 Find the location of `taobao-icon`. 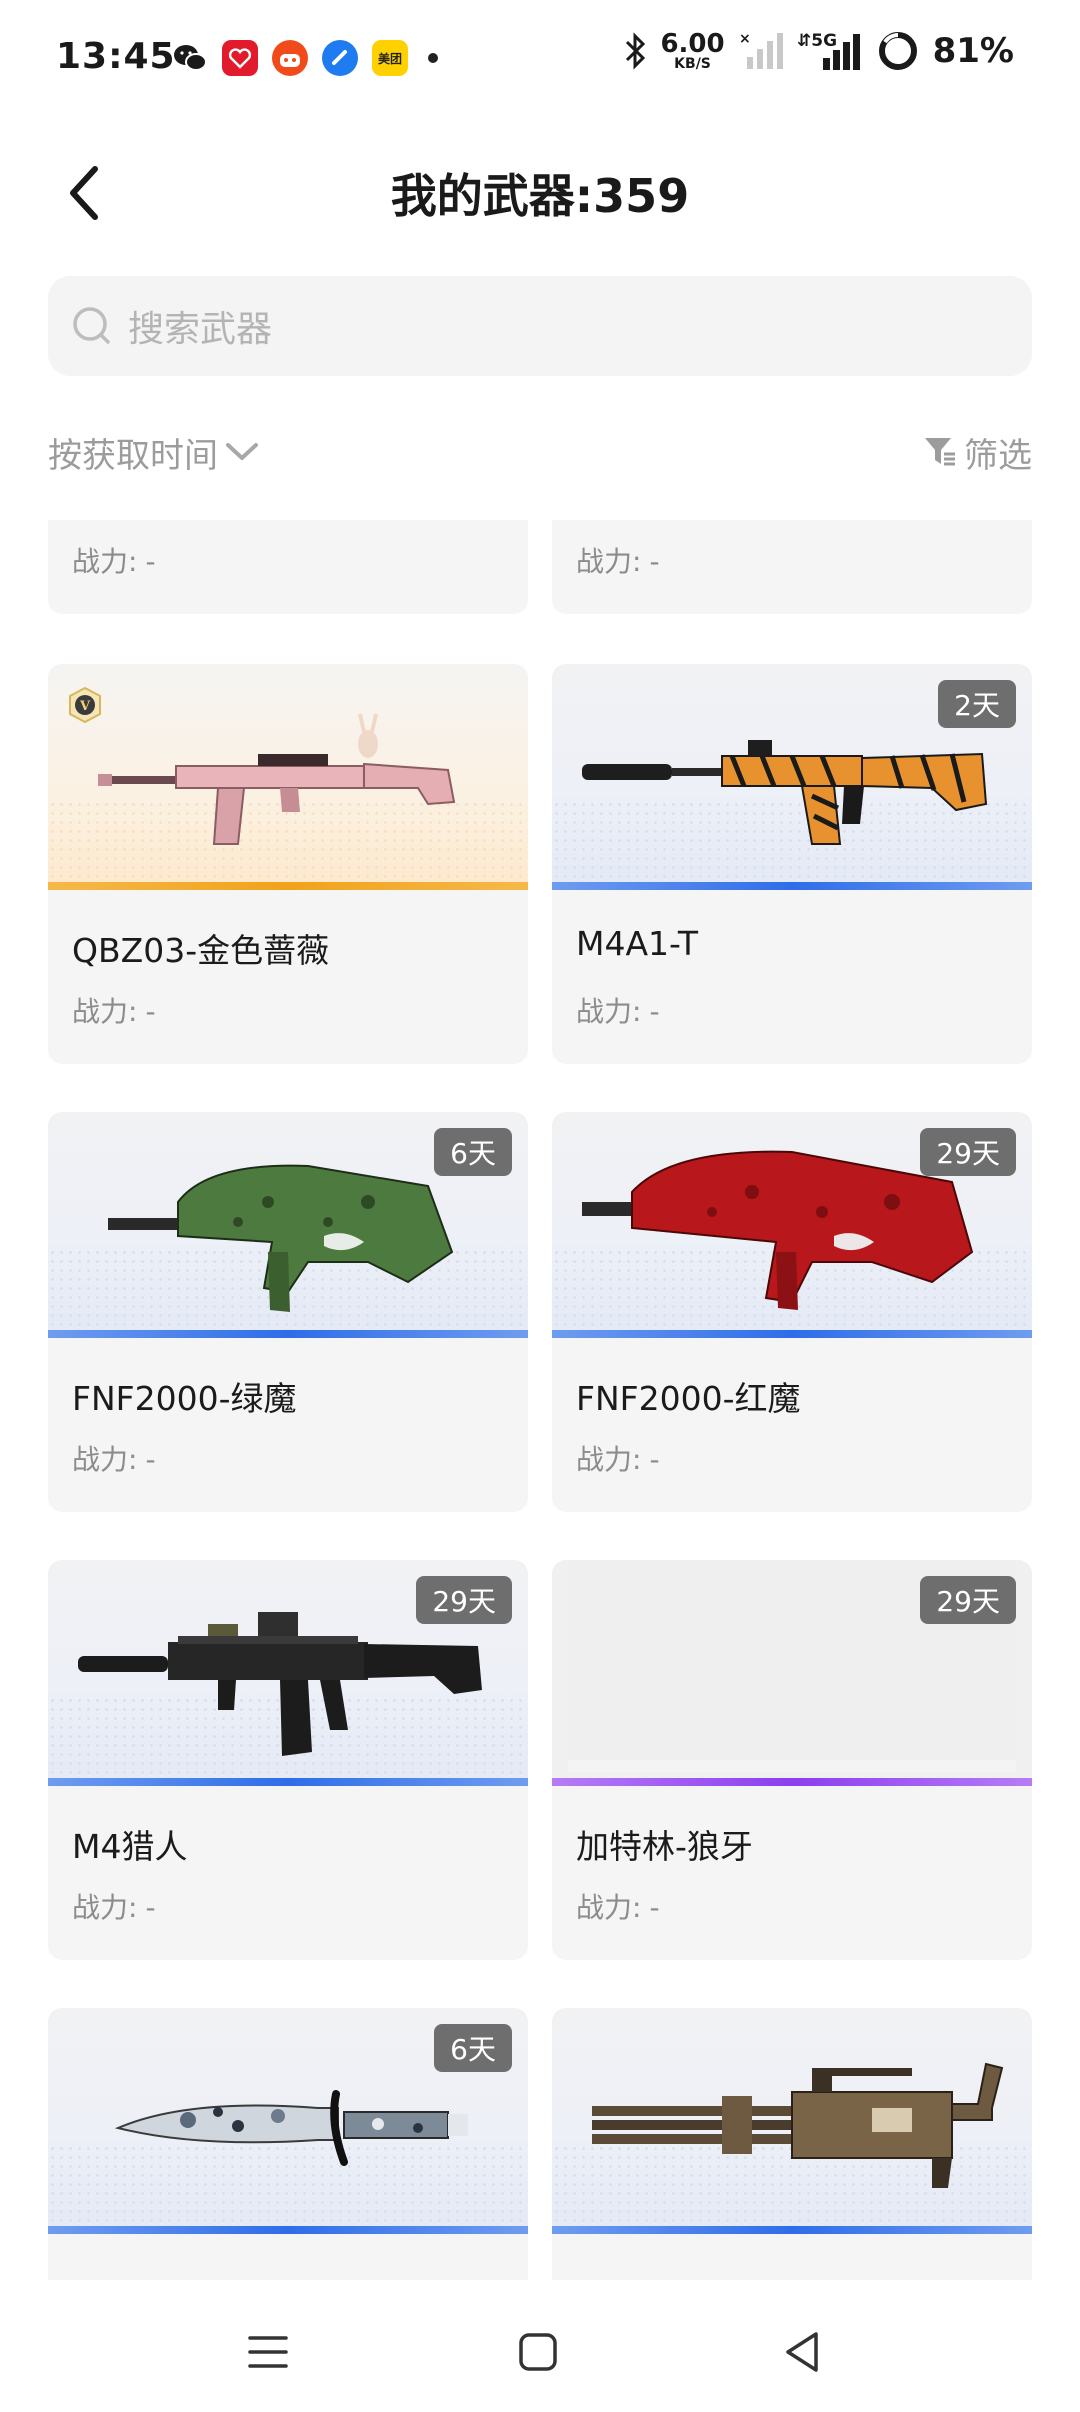

taobao-icon is located at coordinates (290, 58).